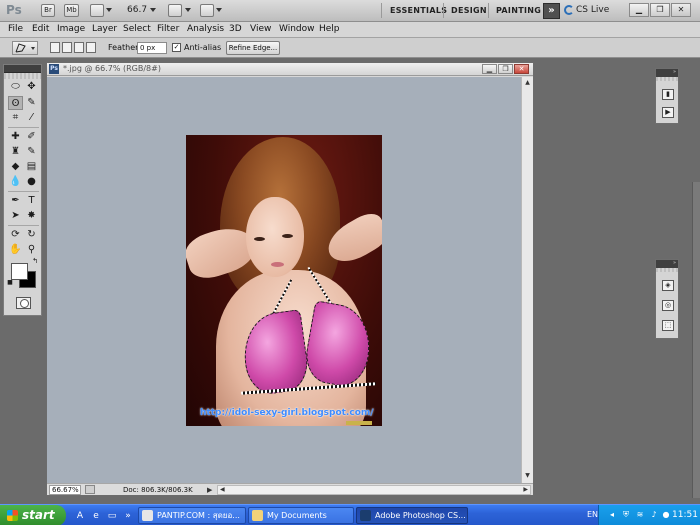  What do you see at coordinates (15, 29) in the screenshot?
I see `menu-file: File` at bounding box center [15, 29].